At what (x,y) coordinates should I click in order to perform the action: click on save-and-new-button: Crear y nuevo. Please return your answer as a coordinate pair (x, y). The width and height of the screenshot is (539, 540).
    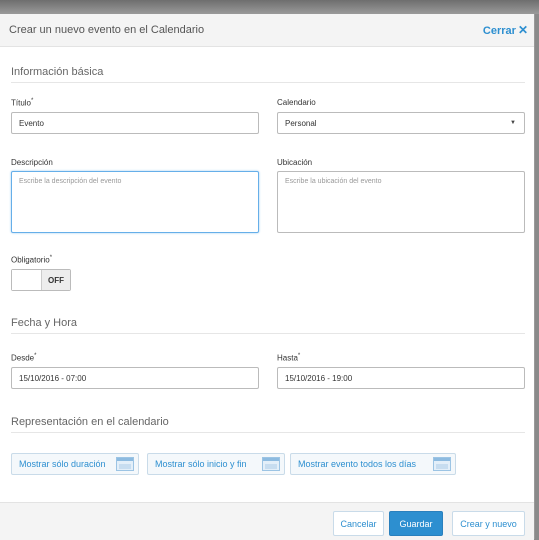
    Looking at the image, I should click on (488, 523).